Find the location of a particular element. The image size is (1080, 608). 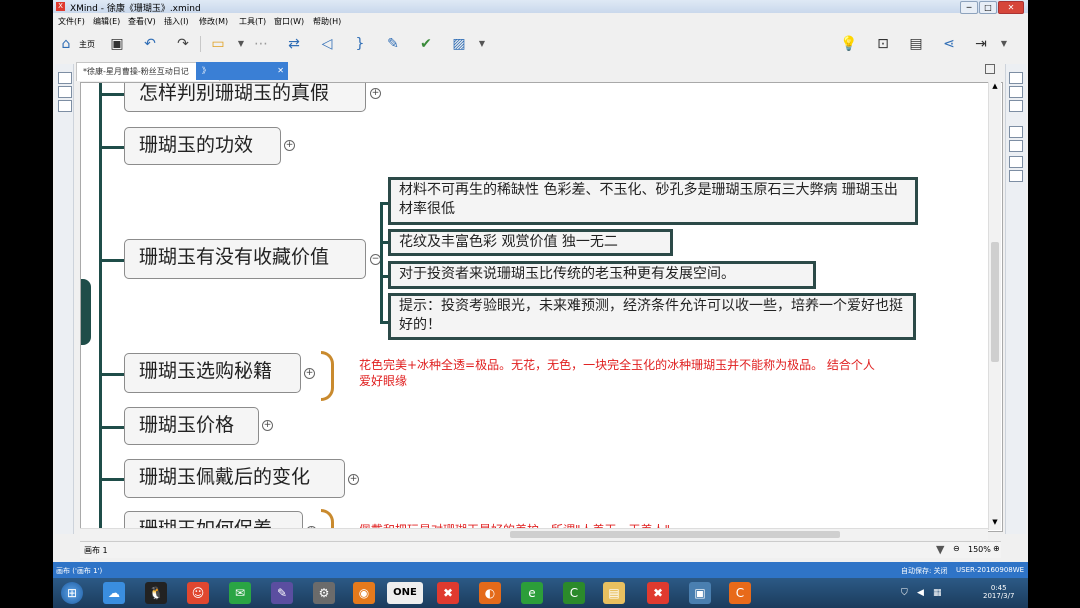

xmind-taskbar-icon: ✖ is located at coordinates (448, 593).